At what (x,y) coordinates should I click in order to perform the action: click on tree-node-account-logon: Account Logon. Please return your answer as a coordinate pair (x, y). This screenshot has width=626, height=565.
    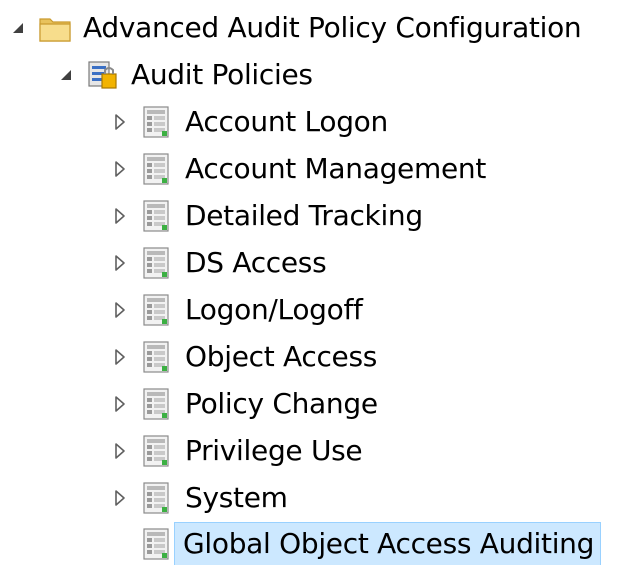
    Looking at the image, I should click on (252, 122).